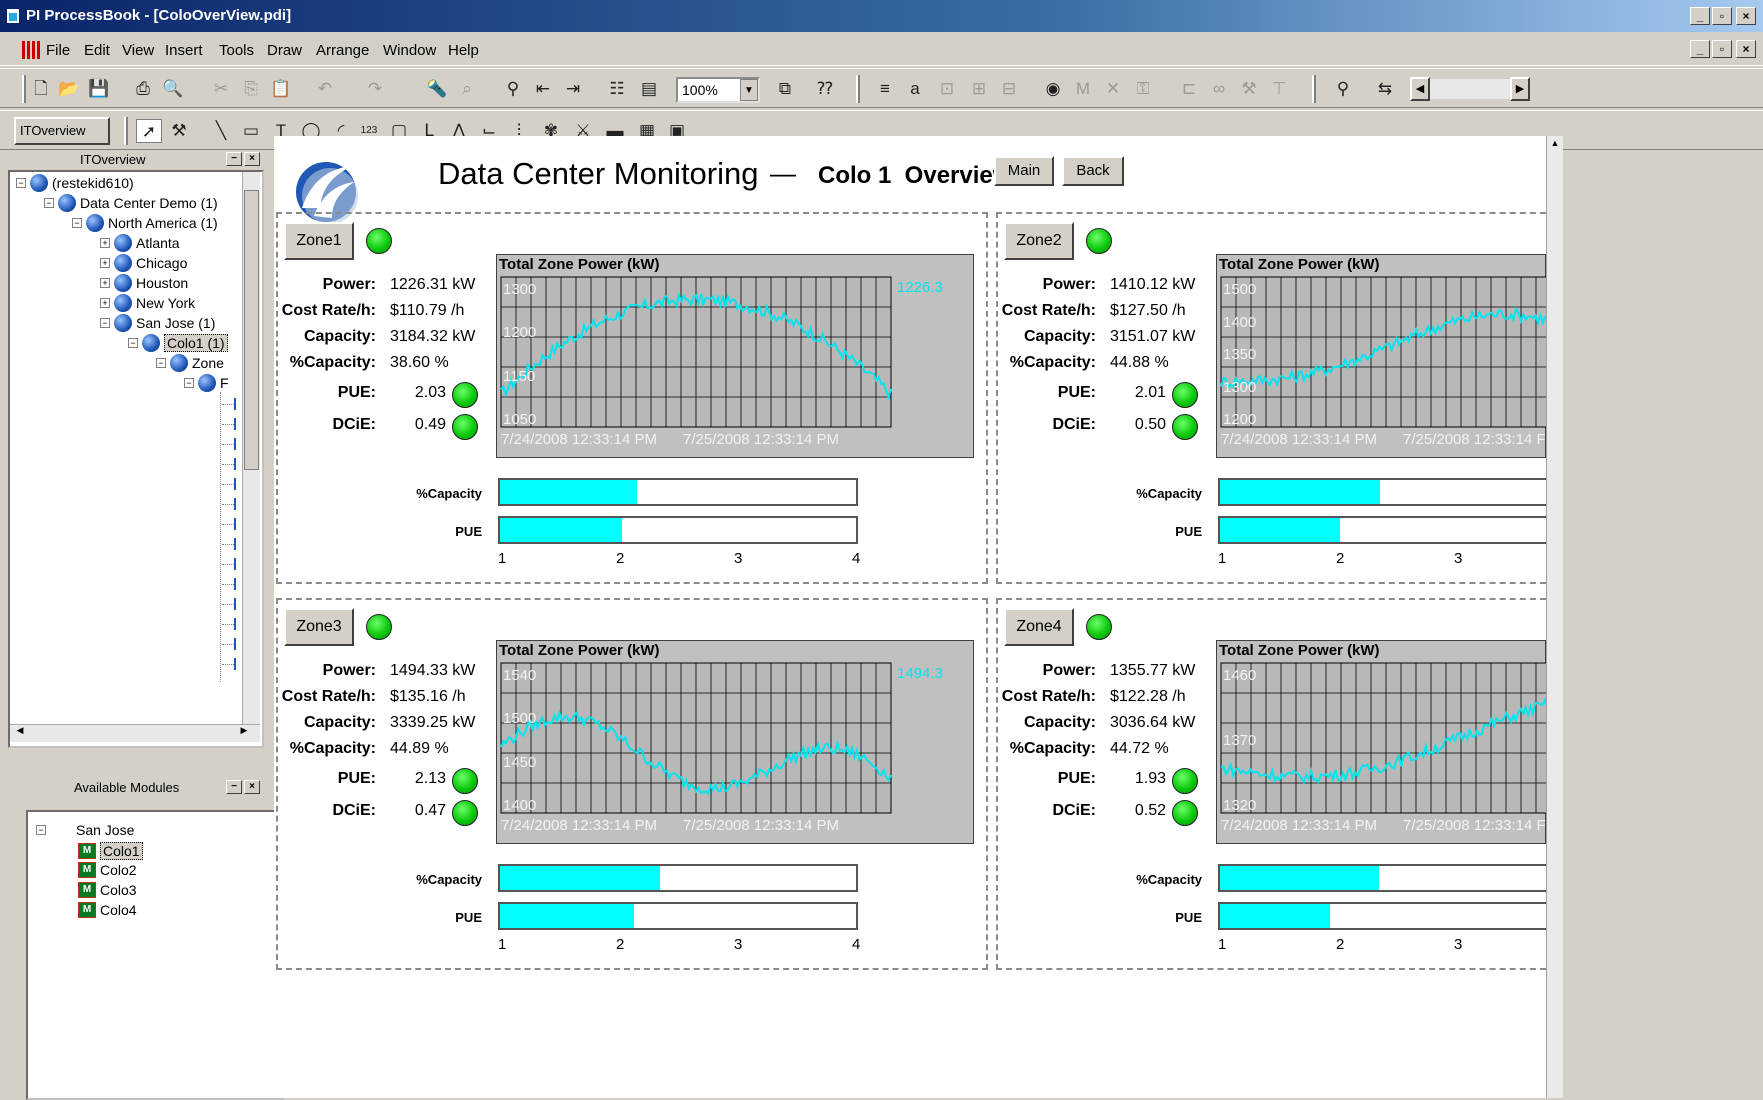 This screenshot has width=1763, height=1100. Describe the element at coordinates (1700, 49) in the screenshot. I see `doc-minimize-icon: _` at that location.